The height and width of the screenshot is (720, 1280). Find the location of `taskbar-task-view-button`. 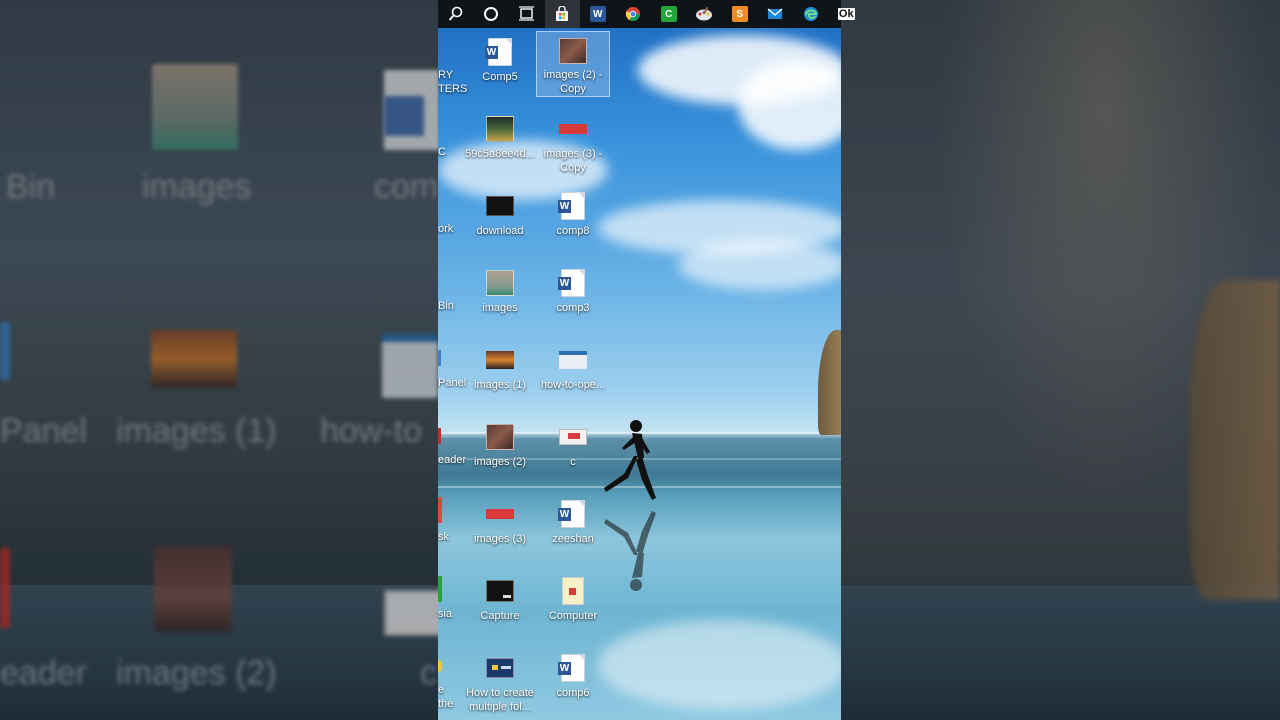

taskbar-task-view-button is located at coordinates (527, 14).